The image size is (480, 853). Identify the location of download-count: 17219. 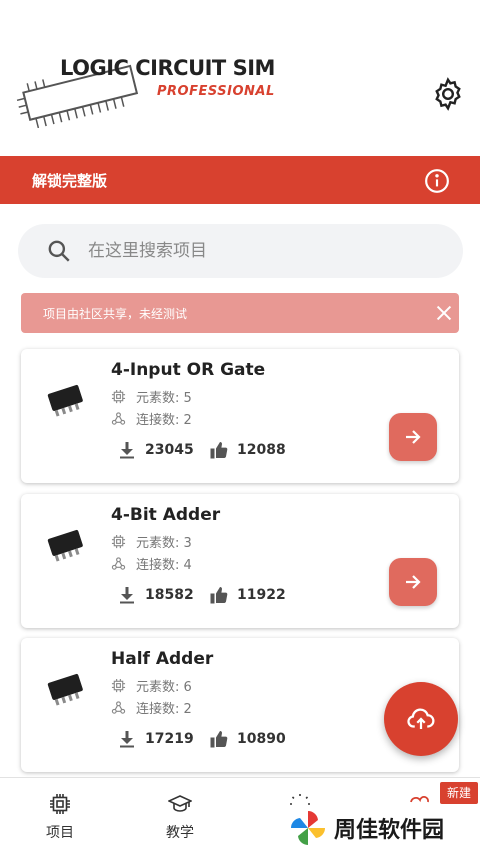
(169, 739).